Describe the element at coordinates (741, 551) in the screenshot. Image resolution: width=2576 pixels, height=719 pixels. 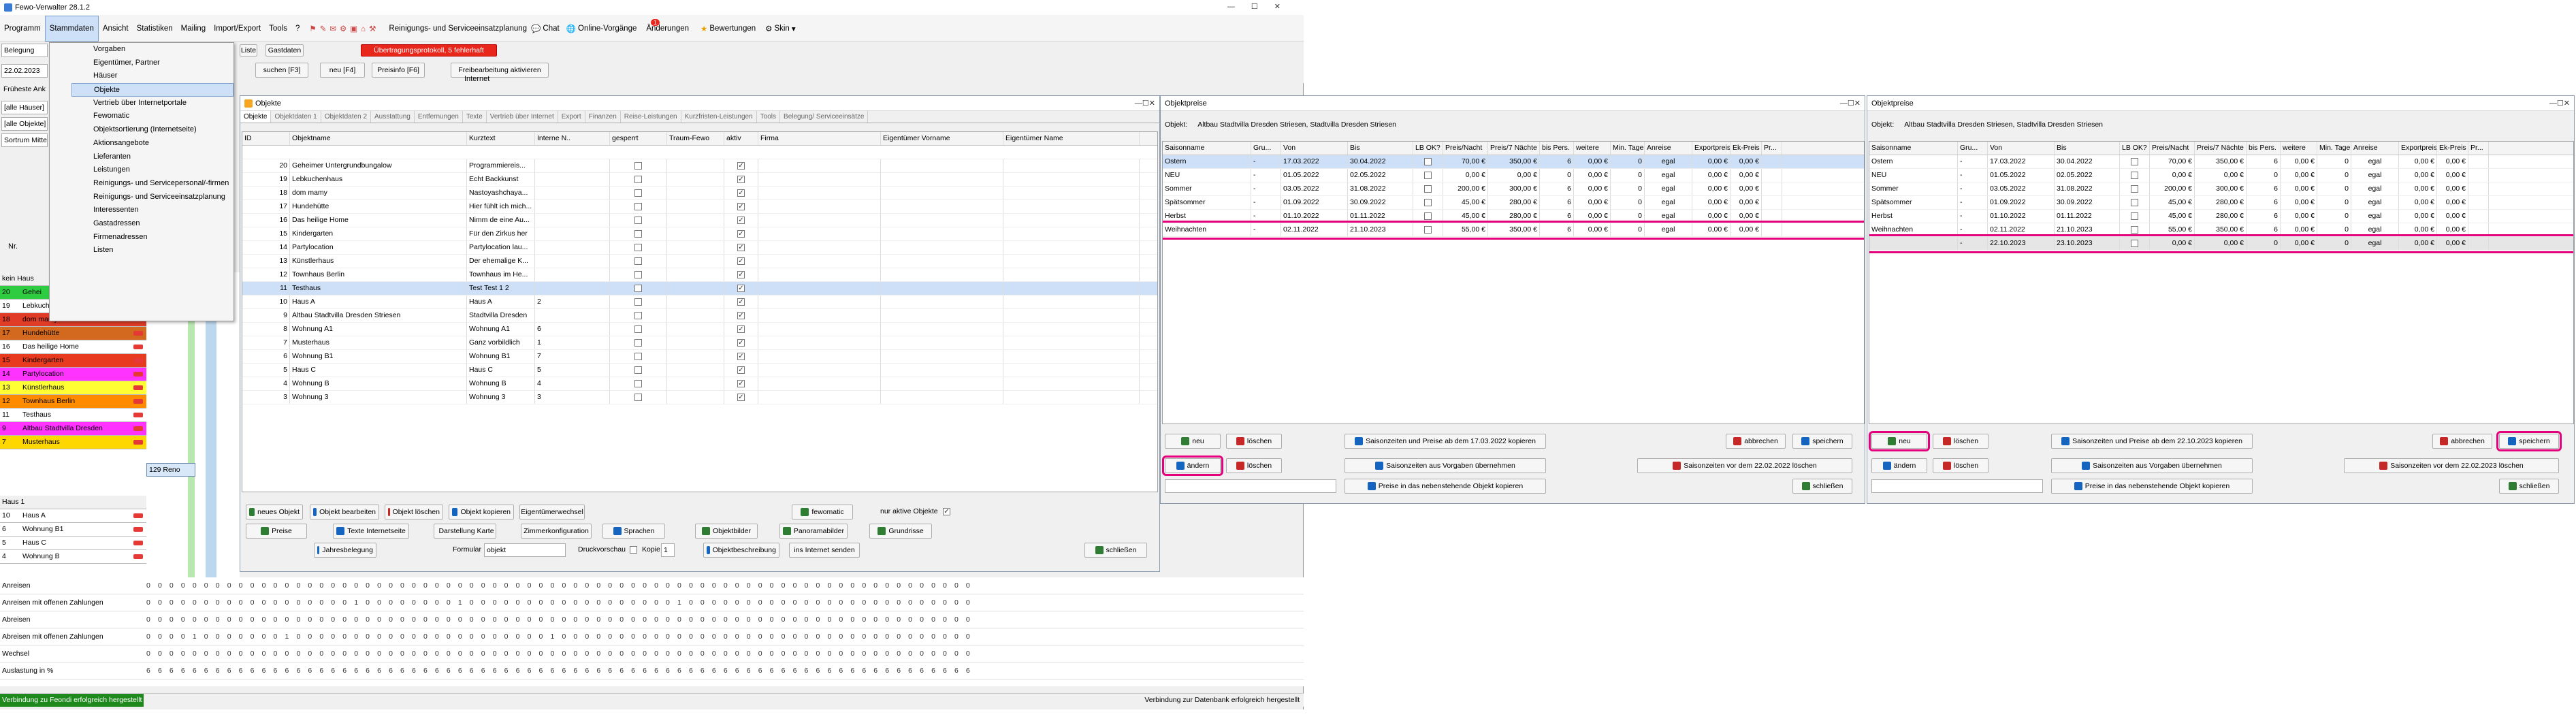
I see `objektbeschreibung-button: Objektbeschreibung` at that location.